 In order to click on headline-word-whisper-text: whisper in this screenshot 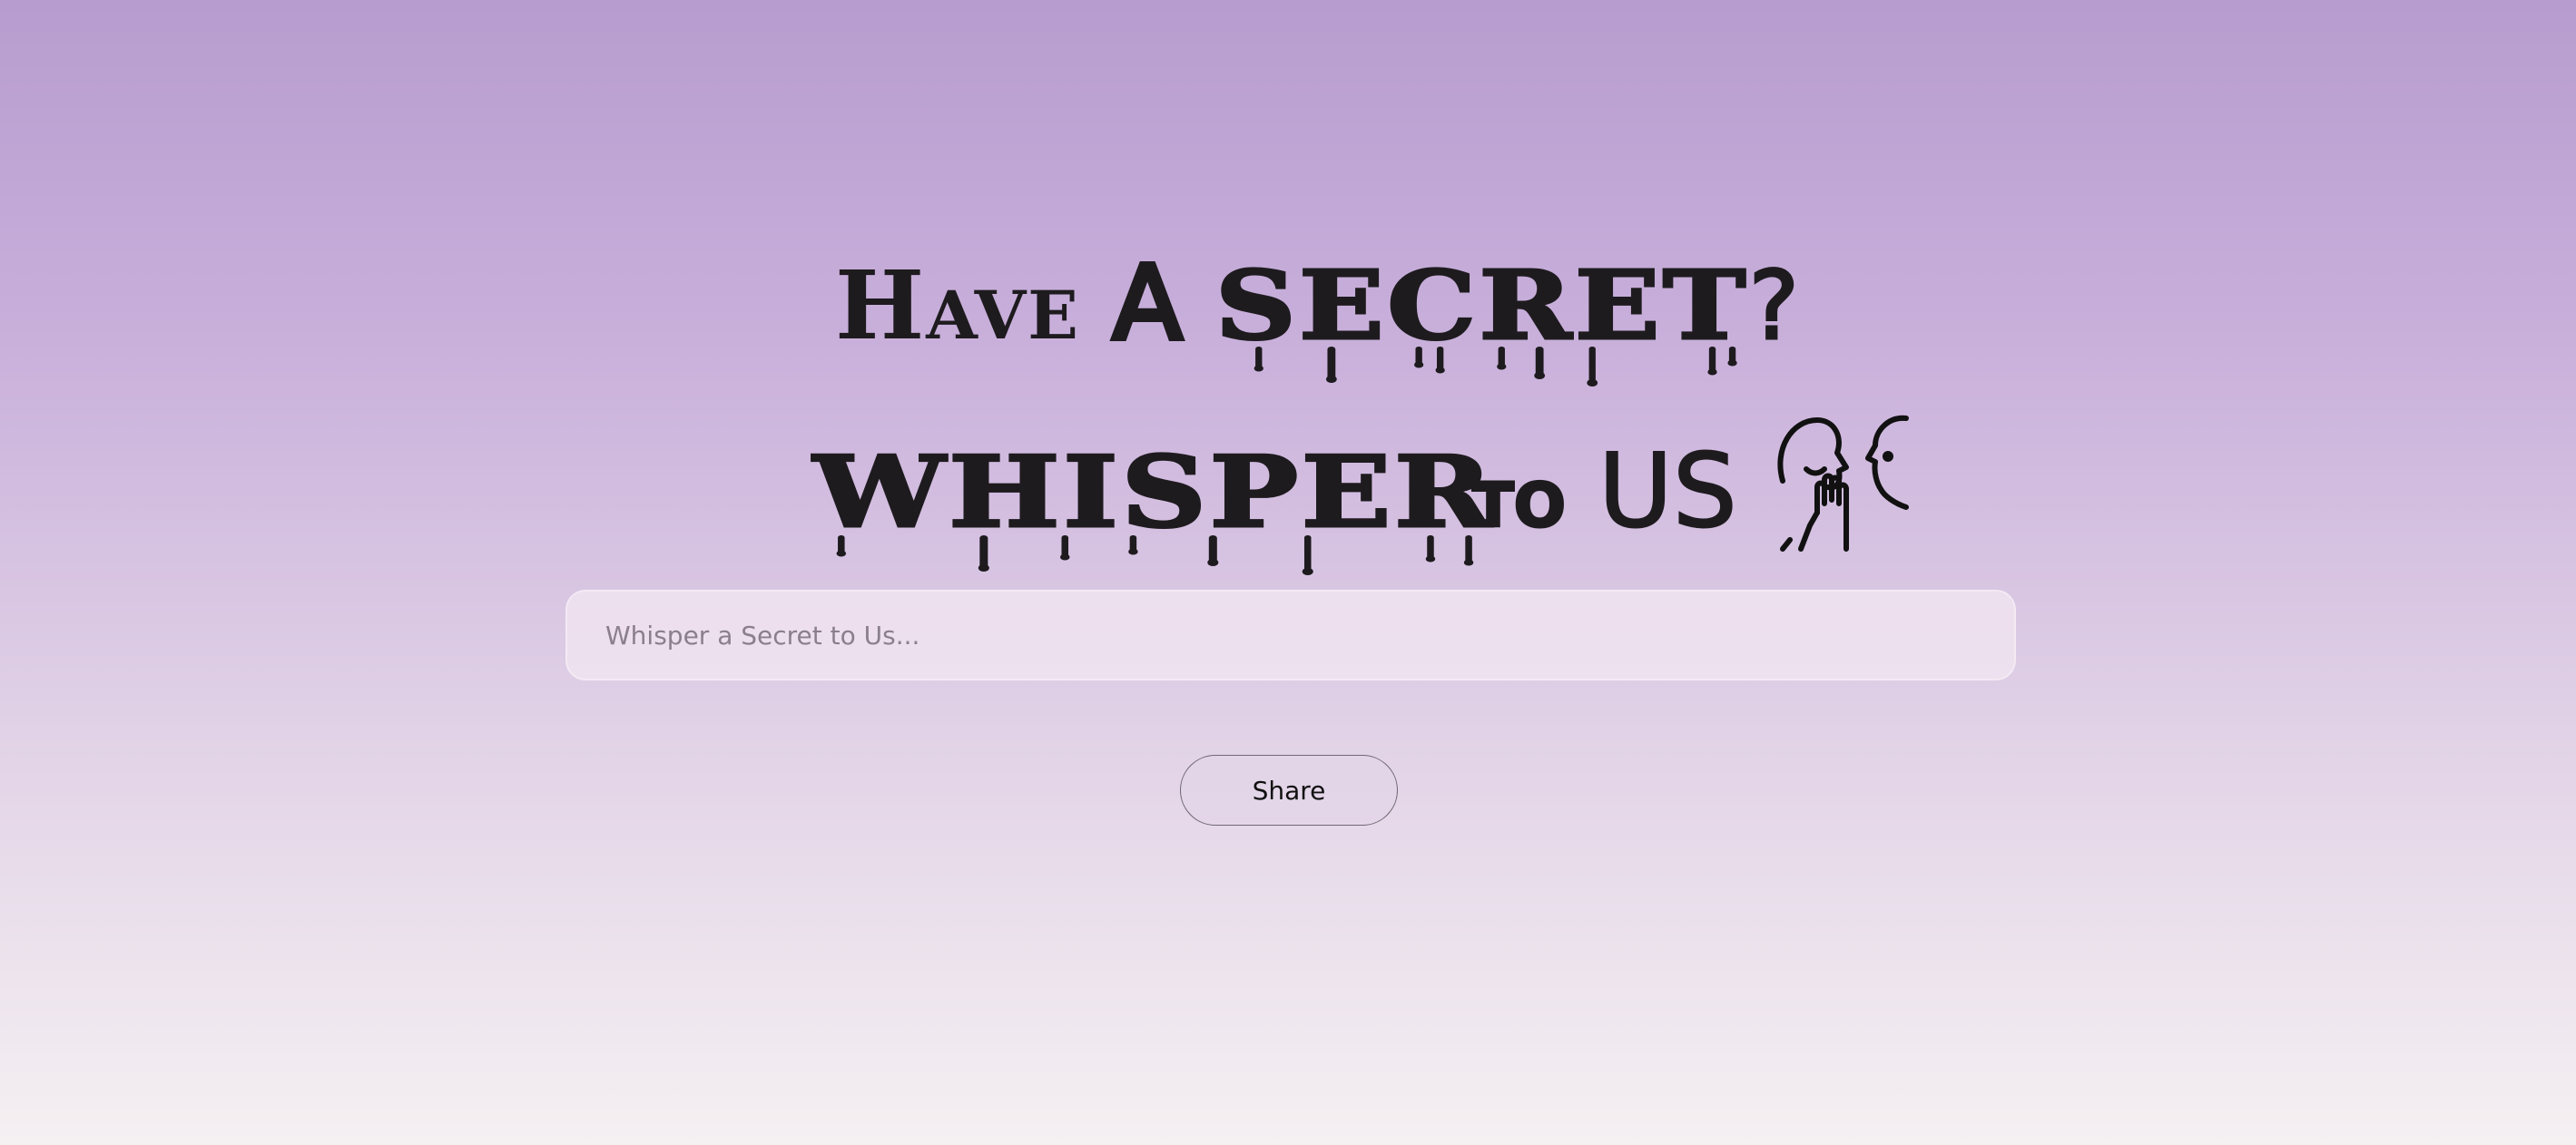, I will do `click(1153, 493)`.